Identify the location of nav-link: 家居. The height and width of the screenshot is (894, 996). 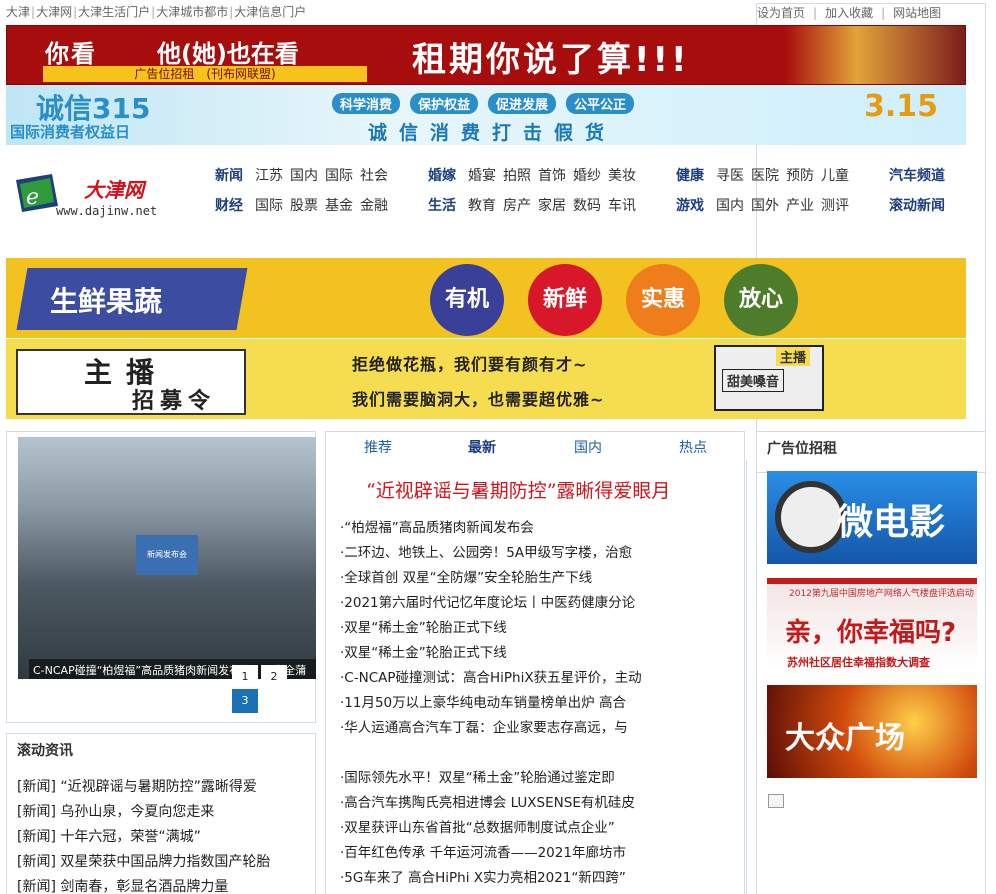
(552, 206).